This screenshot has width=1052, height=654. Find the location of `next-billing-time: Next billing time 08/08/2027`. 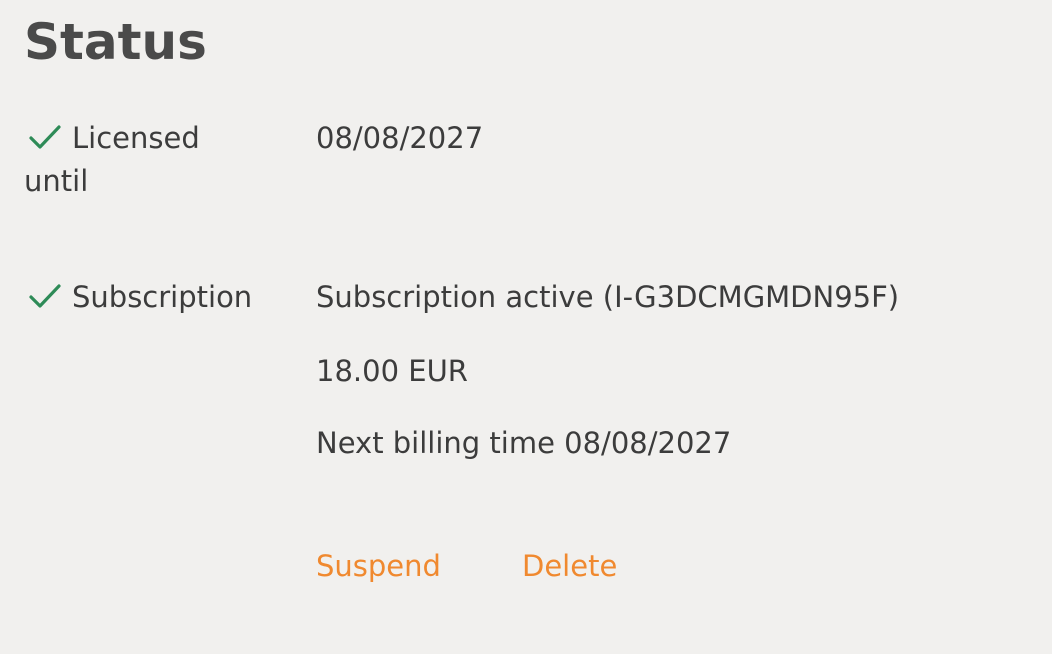

next-billing-time: Next billing time 08/08/2027 is located at coordinates (524, 443).